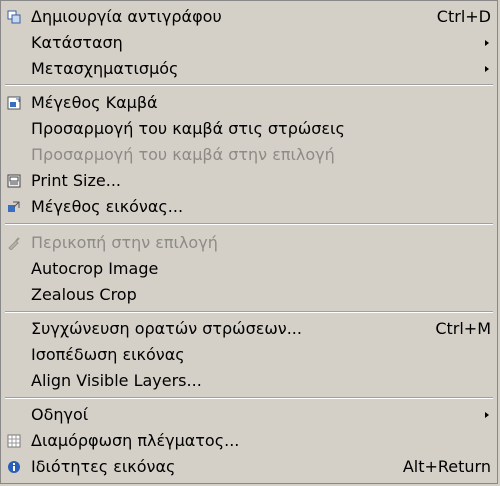 The image size is (500, 486). I want to click on menu-item-label: Zealous Crop, so click(84, 294).